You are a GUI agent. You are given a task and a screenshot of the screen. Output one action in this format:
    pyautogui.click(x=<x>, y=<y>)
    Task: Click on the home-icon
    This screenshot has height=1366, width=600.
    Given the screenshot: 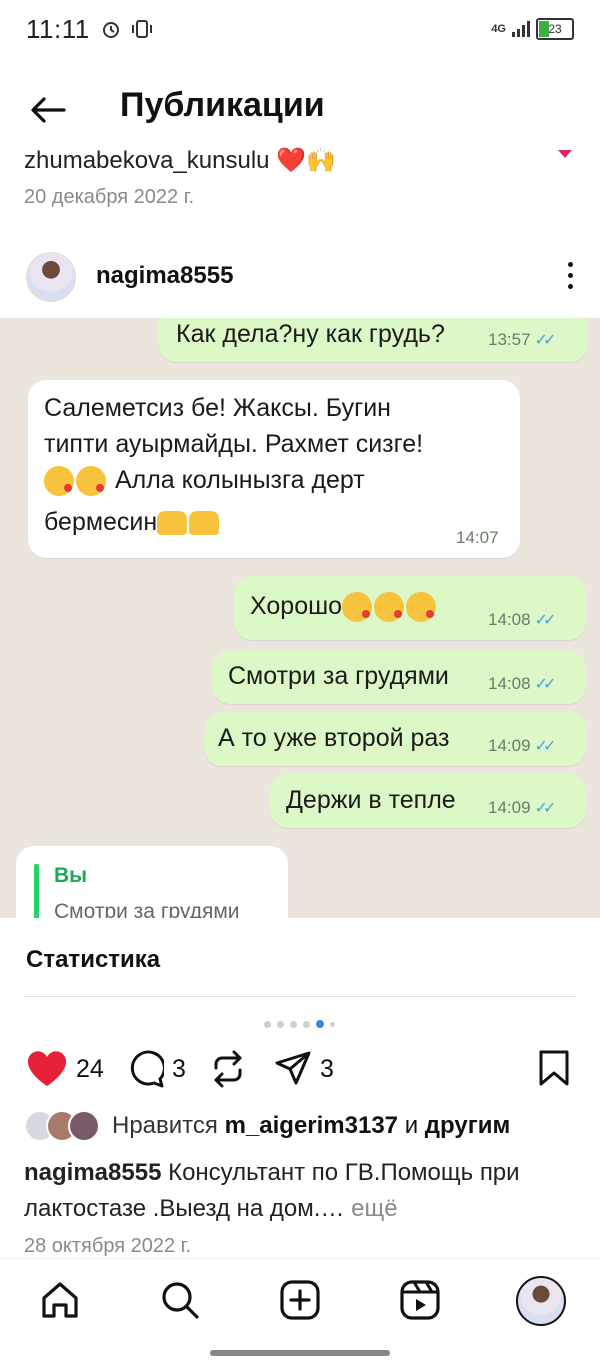 What is the action you would take?
    pyautogui.click(x=60, y=1300)
    